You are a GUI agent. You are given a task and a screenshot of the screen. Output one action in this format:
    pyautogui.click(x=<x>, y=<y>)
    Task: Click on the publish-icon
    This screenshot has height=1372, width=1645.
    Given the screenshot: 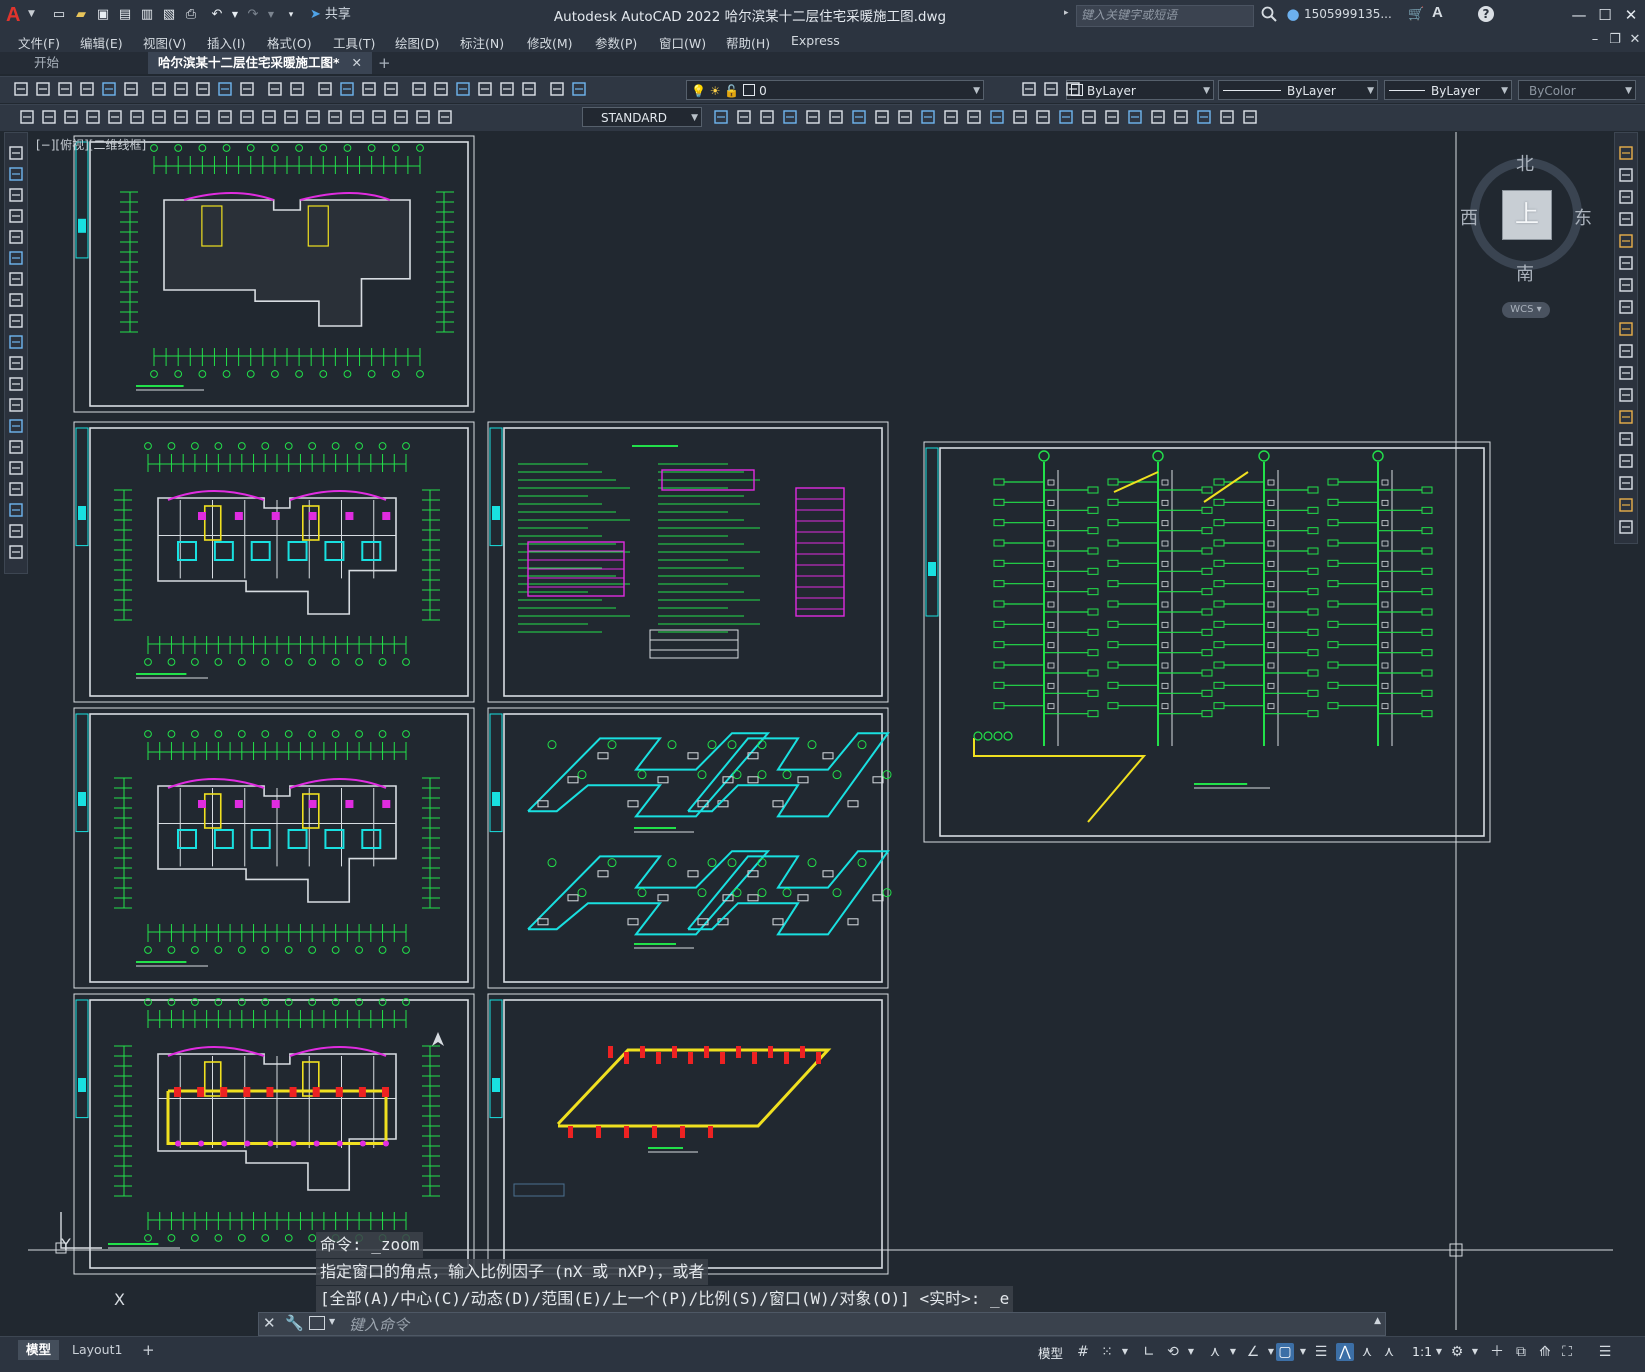 What is the action you would take?
    pyautogui.click(x=131, y=89)
    